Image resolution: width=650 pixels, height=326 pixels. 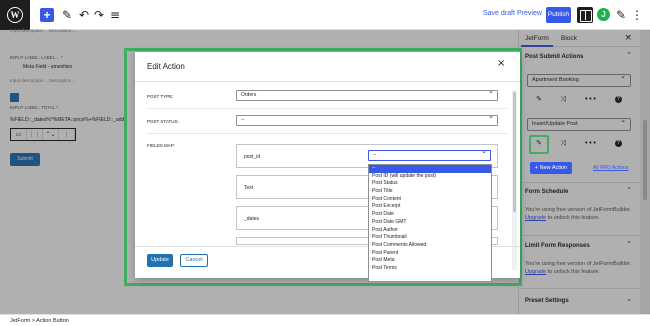 I want to click on undo-icon: ↶, so click(x=84, y=15).